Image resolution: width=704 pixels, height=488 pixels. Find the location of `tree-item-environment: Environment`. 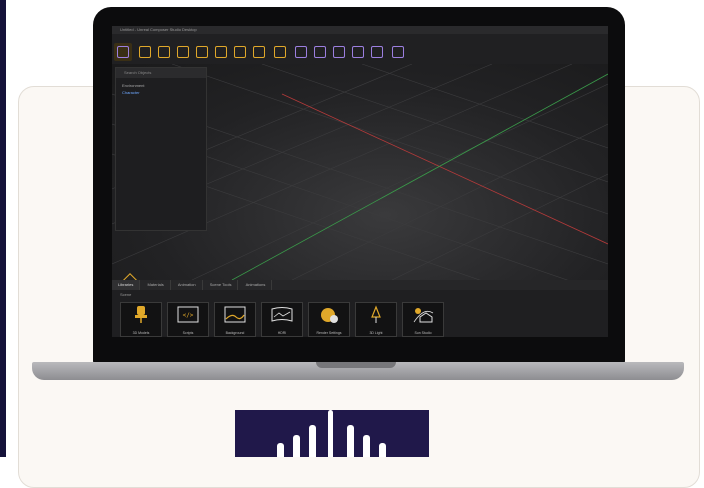

tree-item-environment: Environment is located at coordinates (161, 85).